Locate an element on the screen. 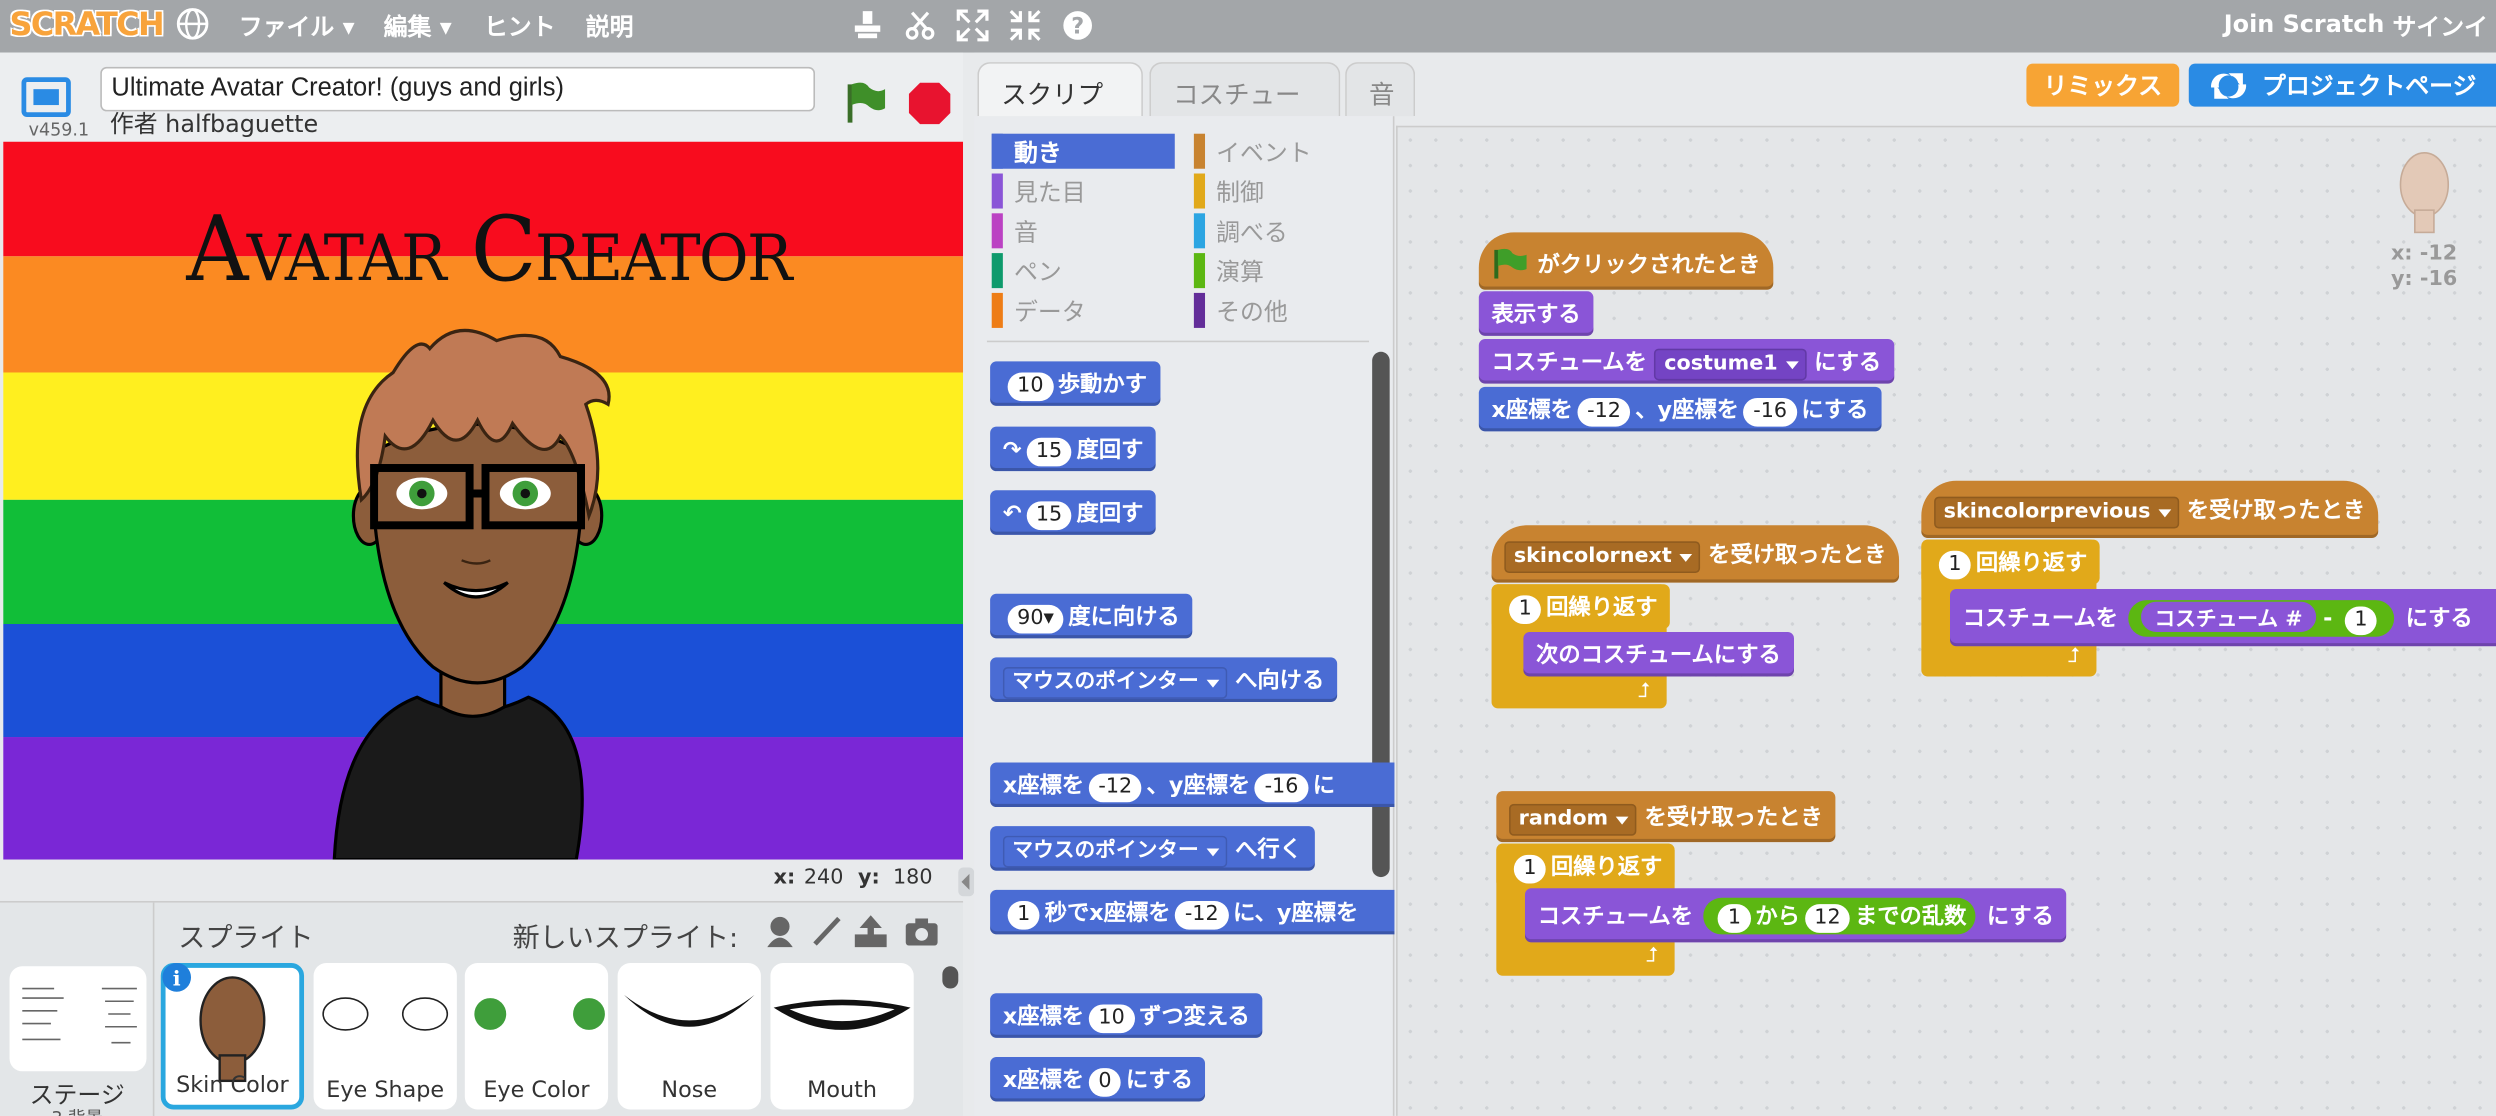 The height and width of the screenshot is (1116, 2496). sprite-header: スプライト is located at coordinates (246, 939).